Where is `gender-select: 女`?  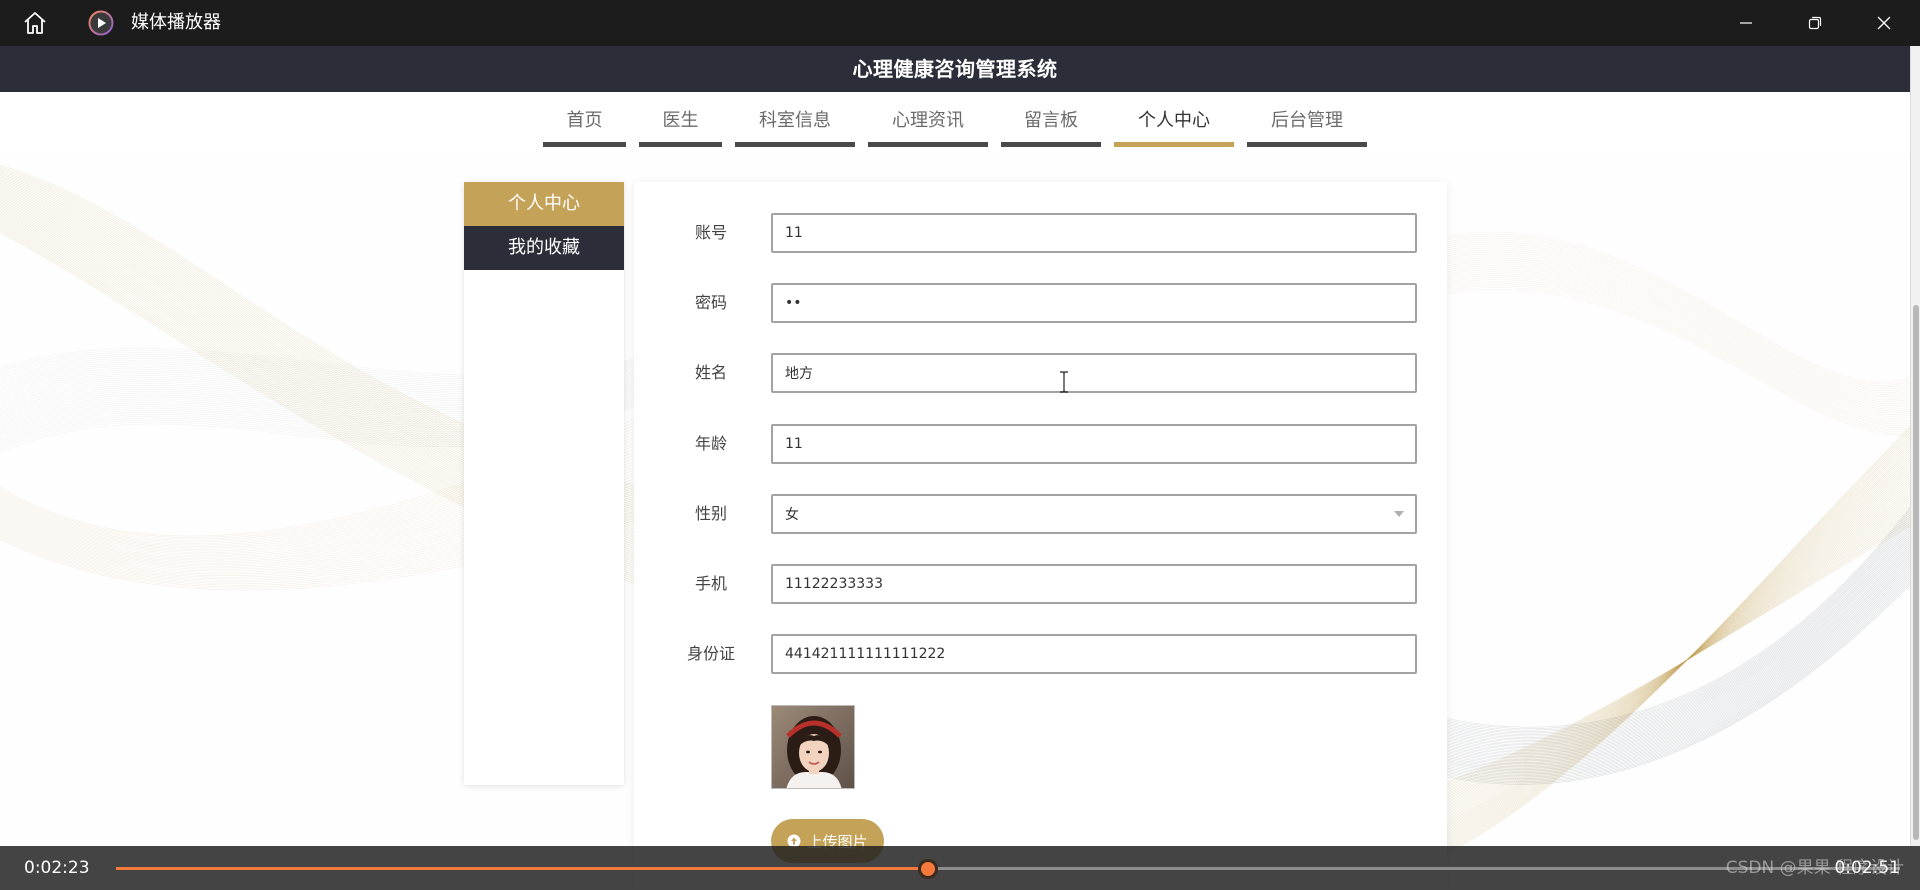 gender-select: 女 is located at coordinates (1094, 513).